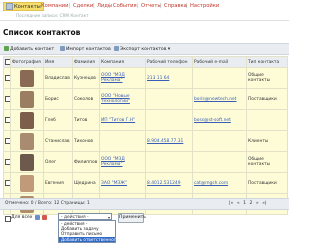  What do you see at coordinates (267, 141) in the screenshot?
I see `contact-type: Клиенты` at bounding box center [267, 141].